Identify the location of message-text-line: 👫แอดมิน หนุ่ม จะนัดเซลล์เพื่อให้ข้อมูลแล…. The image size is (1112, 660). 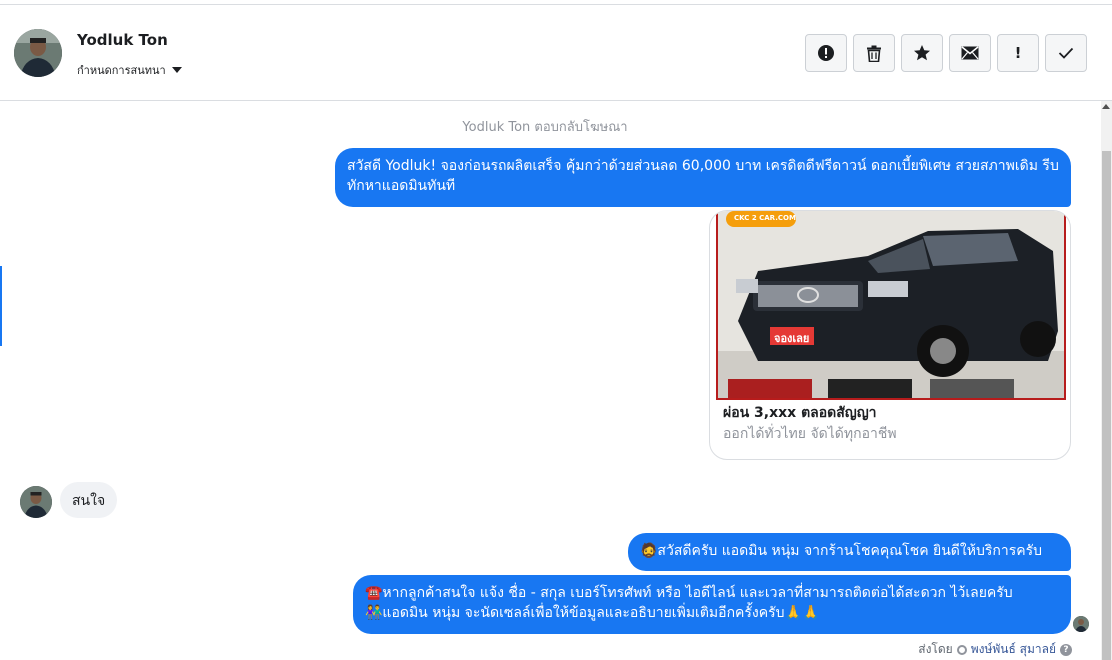
(592, 613).